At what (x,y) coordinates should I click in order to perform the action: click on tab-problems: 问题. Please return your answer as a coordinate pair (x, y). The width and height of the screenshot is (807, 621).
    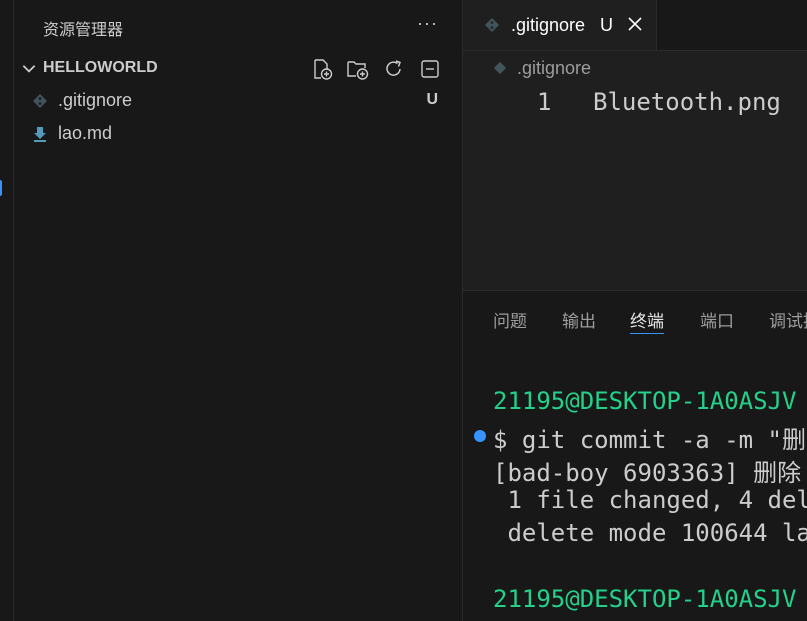
    Looking at the image, I should click on (510, 319).